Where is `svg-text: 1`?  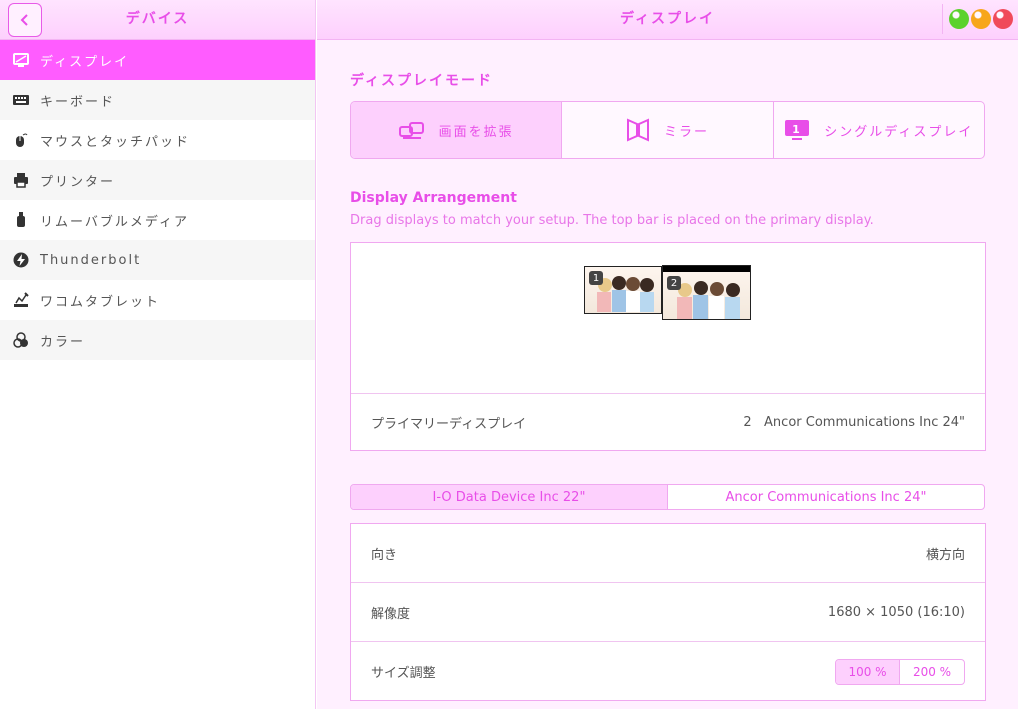
svg-text: 1 is located at coordinates (797, 129).